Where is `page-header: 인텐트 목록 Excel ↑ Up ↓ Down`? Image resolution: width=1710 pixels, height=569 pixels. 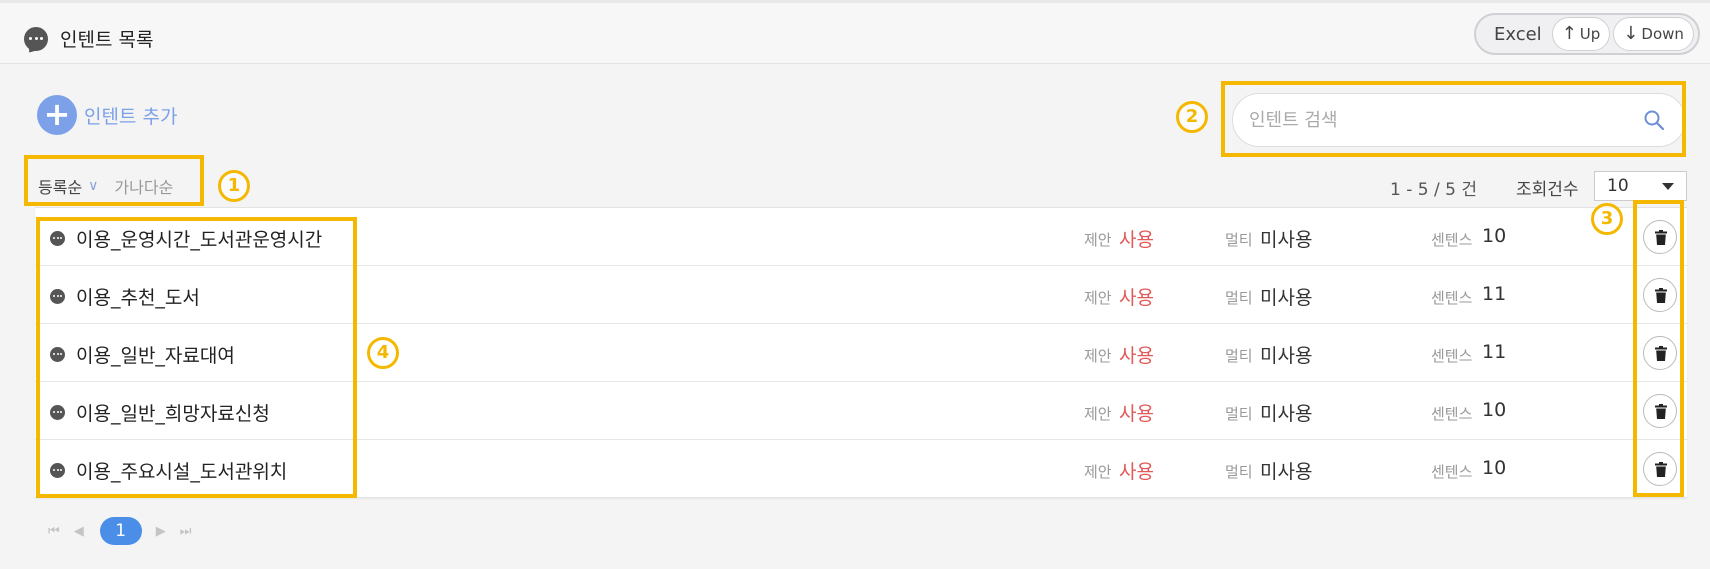
page-header: 인텐트 목록 Excel ↑ Up ↓ Down is located at coordinates (855, 32).